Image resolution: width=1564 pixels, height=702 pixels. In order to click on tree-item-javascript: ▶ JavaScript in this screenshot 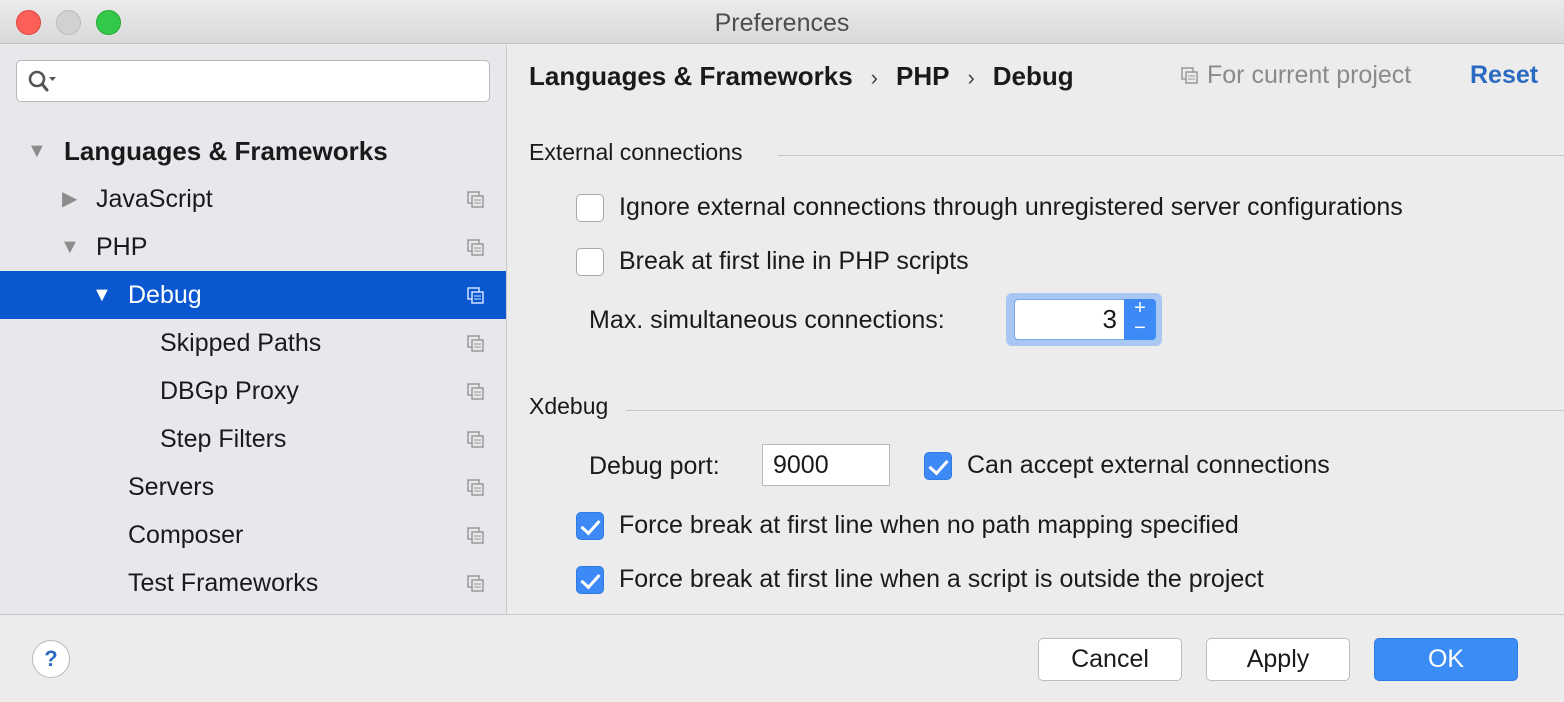, I will do `click(253, 199)`.